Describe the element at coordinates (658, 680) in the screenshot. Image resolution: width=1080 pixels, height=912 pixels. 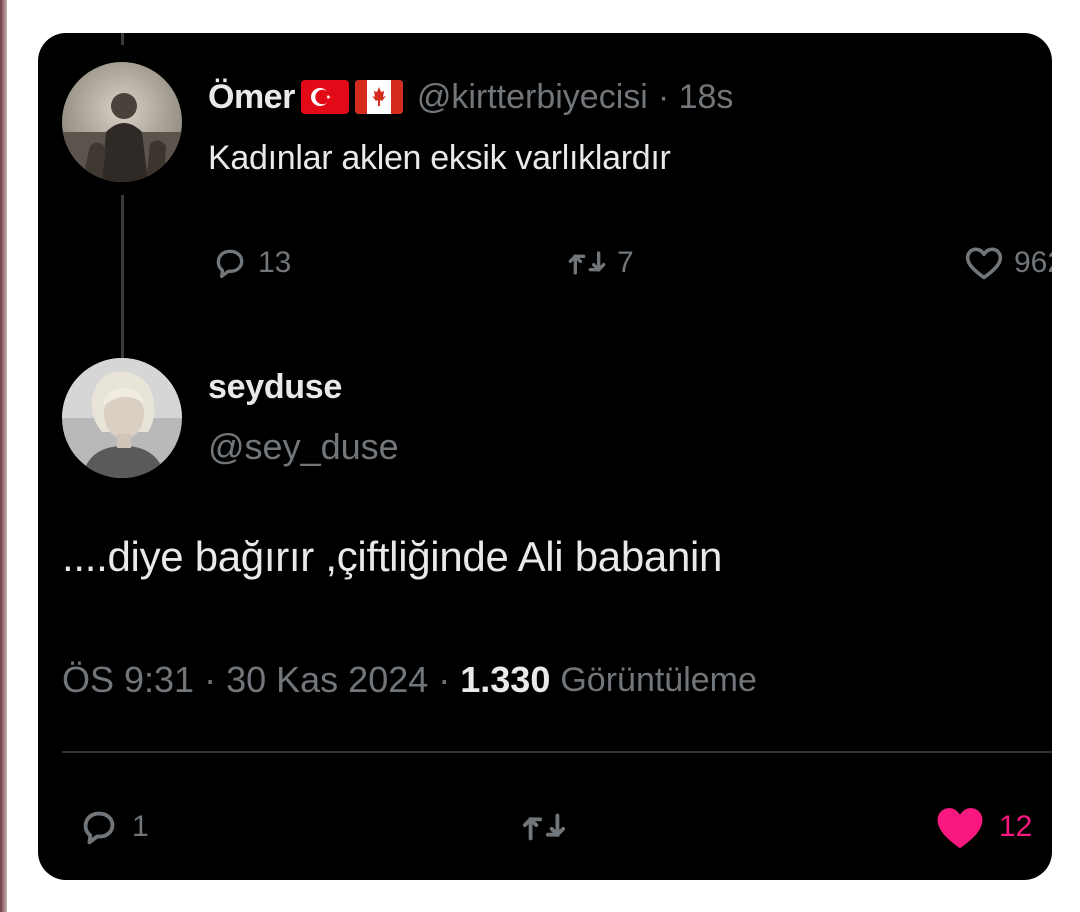
I see `views-label: Görüntüleme` at that location.